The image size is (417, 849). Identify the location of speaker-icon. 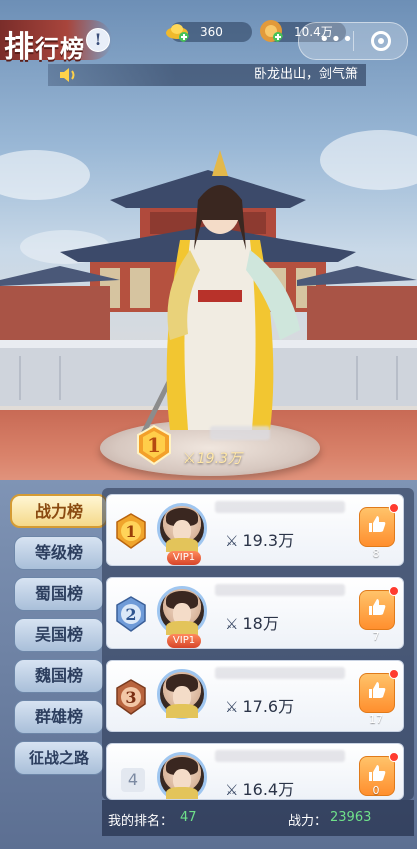
(67, 75).